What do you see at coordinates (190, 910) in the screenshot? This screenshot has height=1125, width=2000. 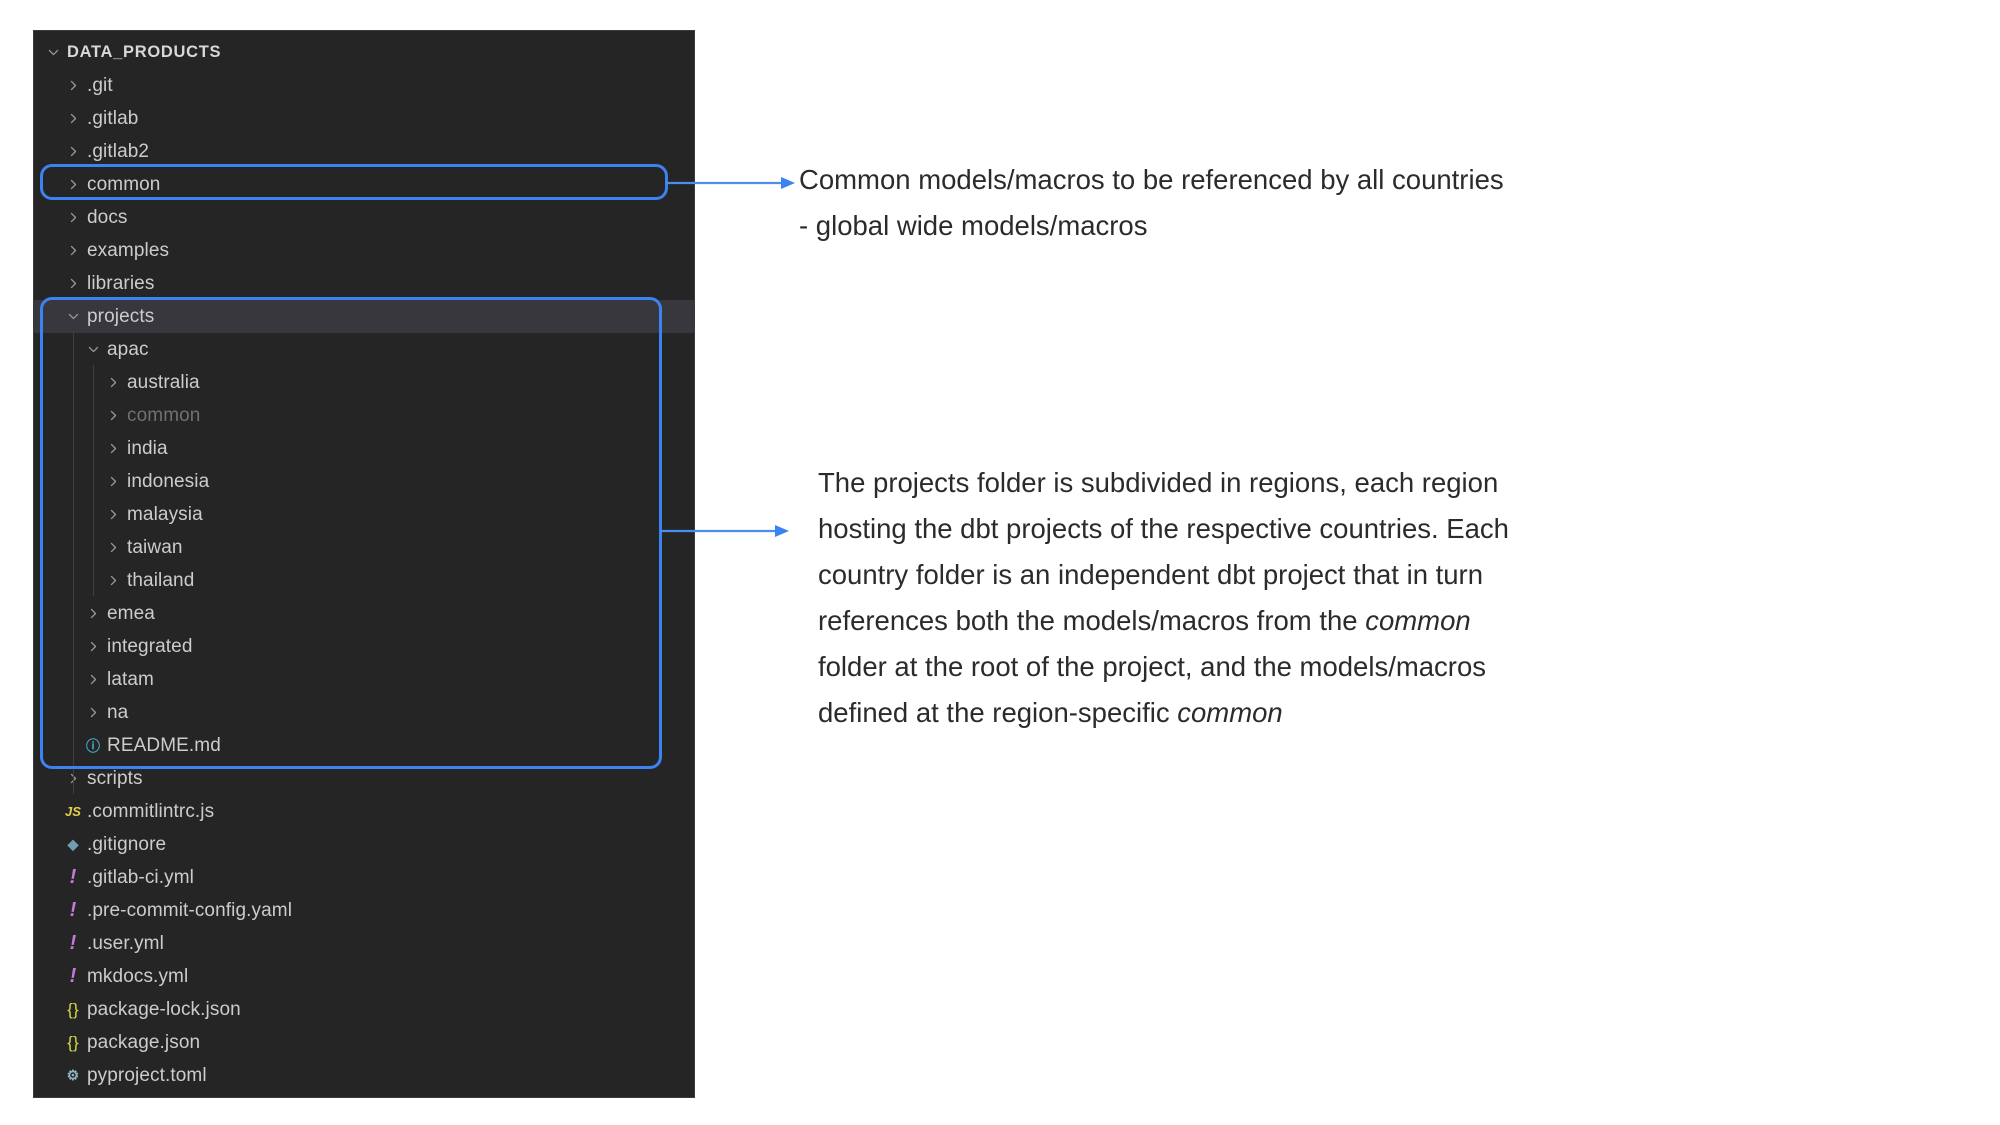 I see `tree-item-label: .pre-commit-config.yaml` at bounding box center [190, 910].